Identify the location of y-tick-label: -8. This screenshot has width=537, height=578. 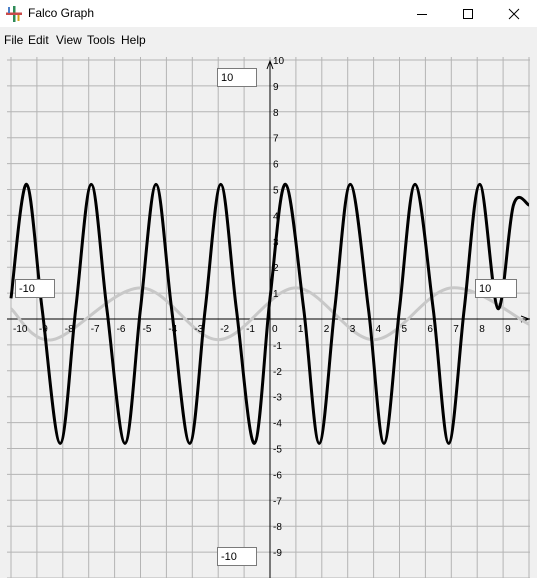
(277, 527).